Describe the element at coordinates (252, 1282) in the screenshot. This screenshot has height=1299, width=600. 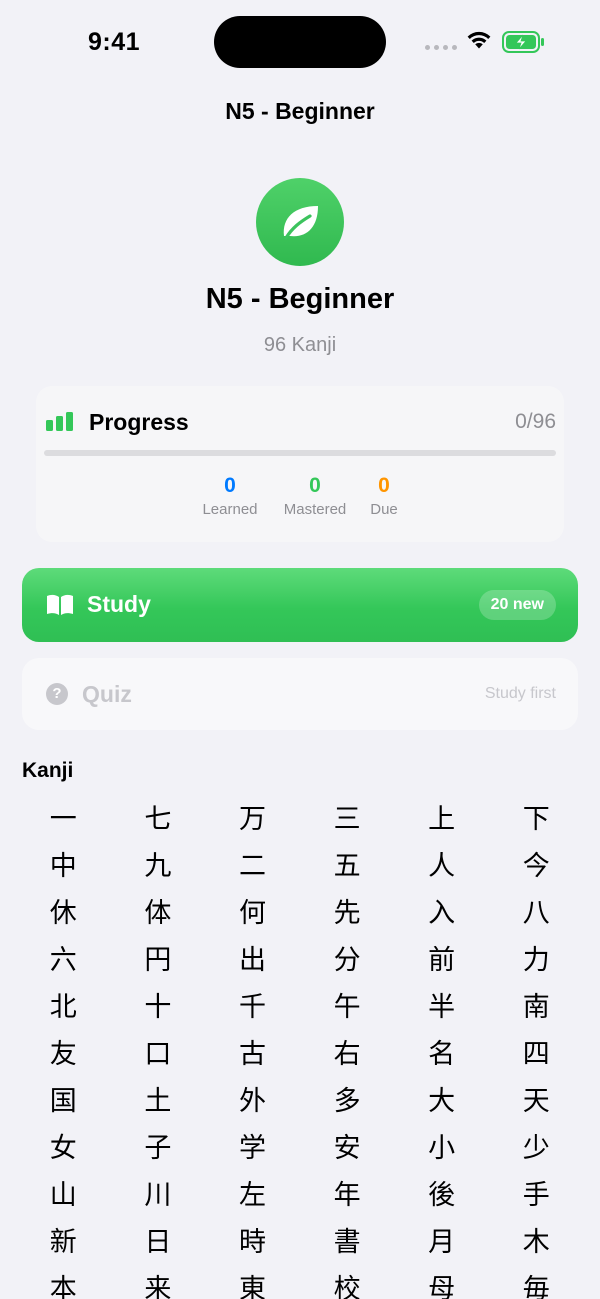
I see `kanji-cell: 東` at that location.